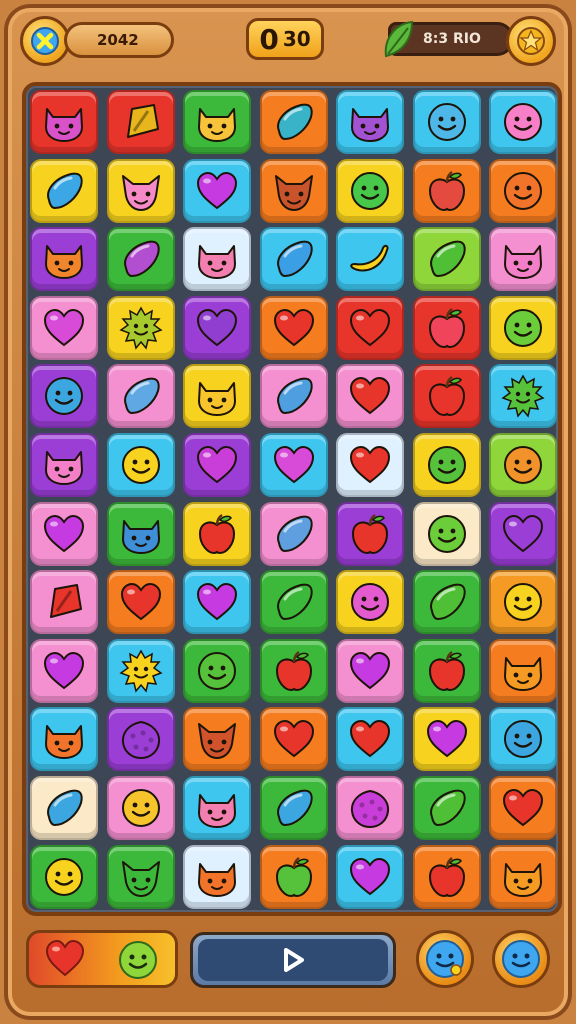 This screenshot has height=1024, width=576. I want to click on cat-face-icon, so click(523, 879).